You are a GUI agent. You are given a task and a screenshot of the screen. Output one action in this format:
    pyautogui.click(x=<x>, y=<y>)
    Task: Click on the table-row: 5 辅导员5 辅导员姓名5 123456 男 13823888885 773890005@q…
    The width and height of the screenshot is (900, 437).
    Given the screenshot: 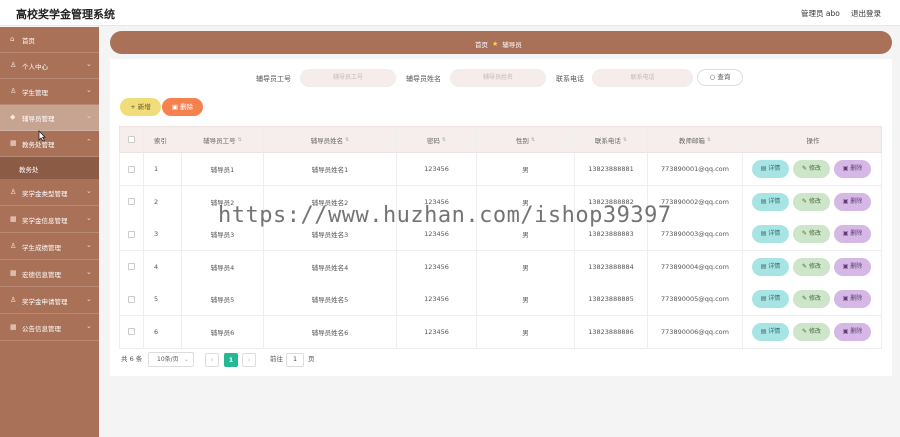 What is the action you would take?
    pyautogui.click(x=500, y=299)
    